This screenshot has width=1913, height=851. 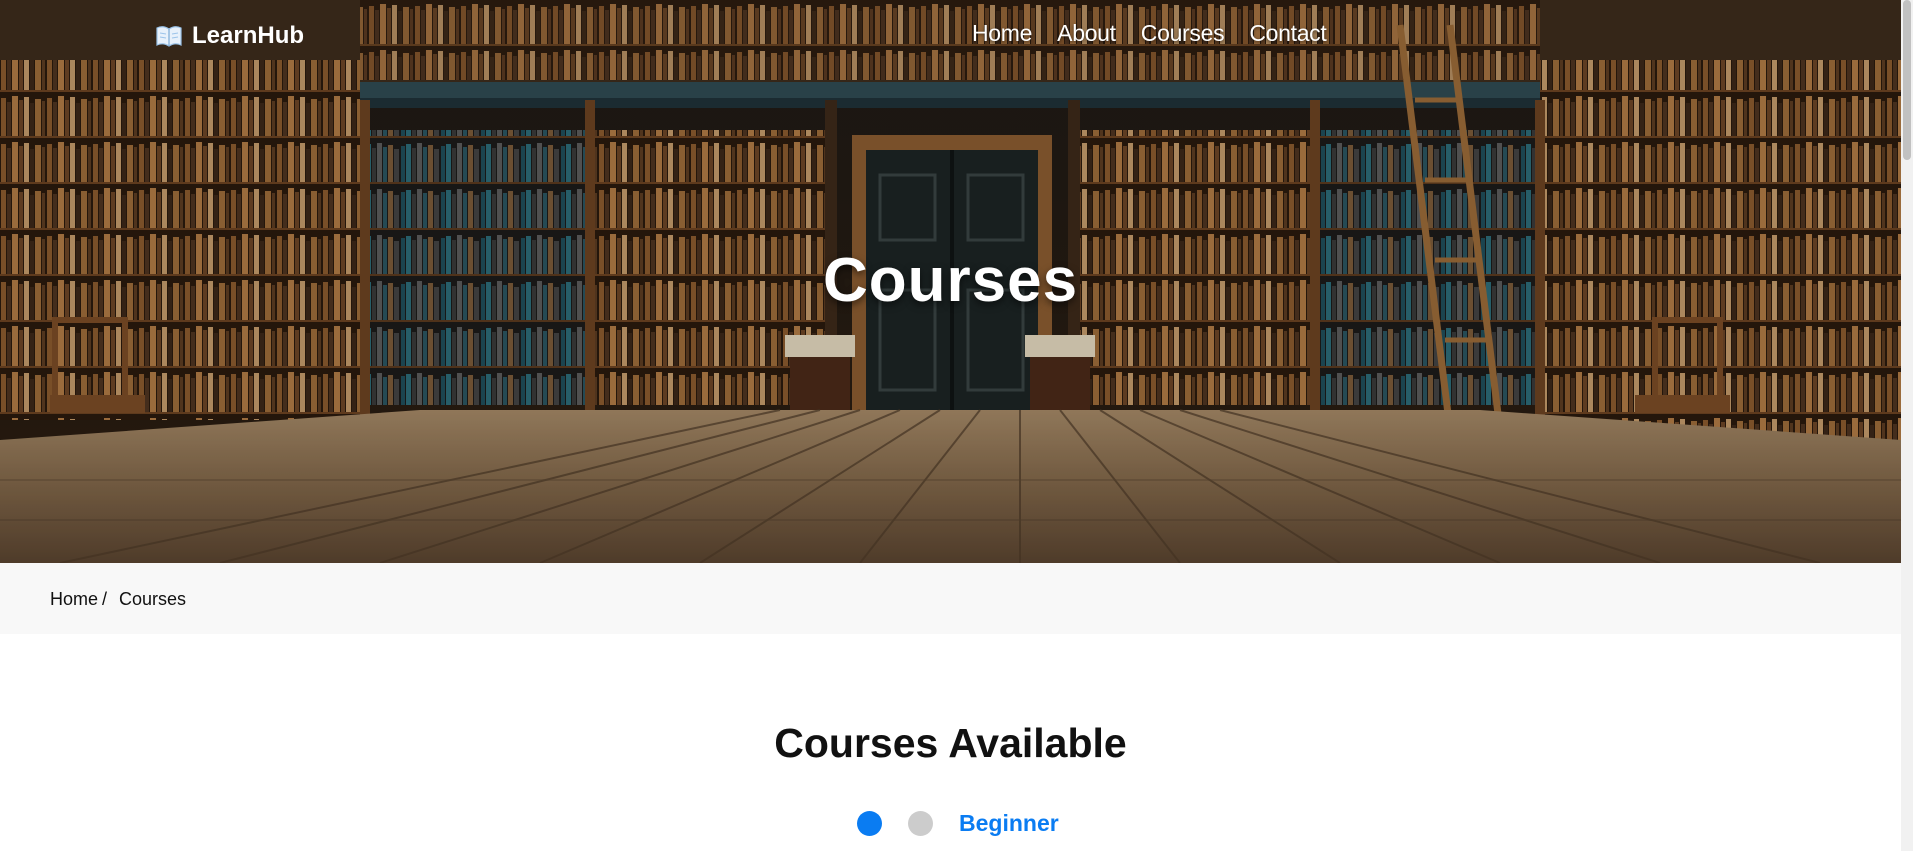 What do you see at coordinates (169, 36) in the screenshot?
I see `open-book-icon` at bounding box center [169, 36].